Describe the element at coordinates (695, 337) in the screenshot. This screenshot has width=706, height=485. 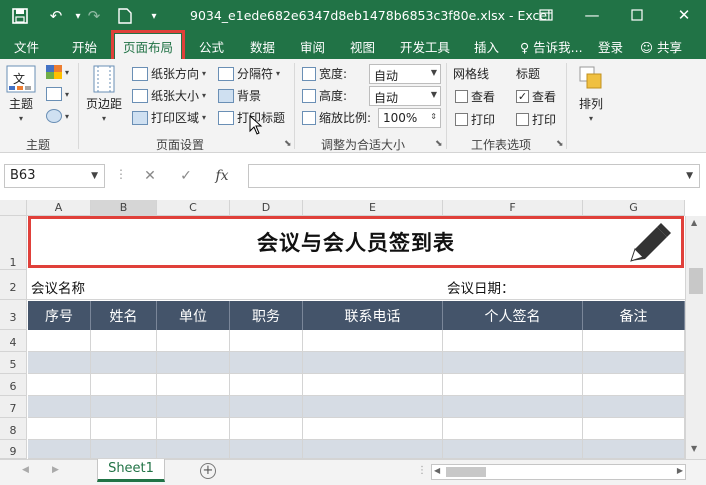
I see `vertical-scrollbar: ▲ ▼` at that location.